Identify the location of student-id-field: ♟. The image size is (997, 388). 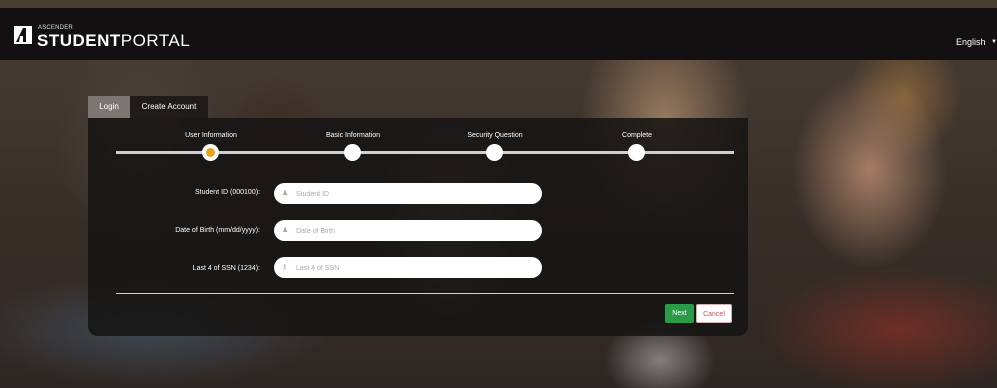
(408, 194).